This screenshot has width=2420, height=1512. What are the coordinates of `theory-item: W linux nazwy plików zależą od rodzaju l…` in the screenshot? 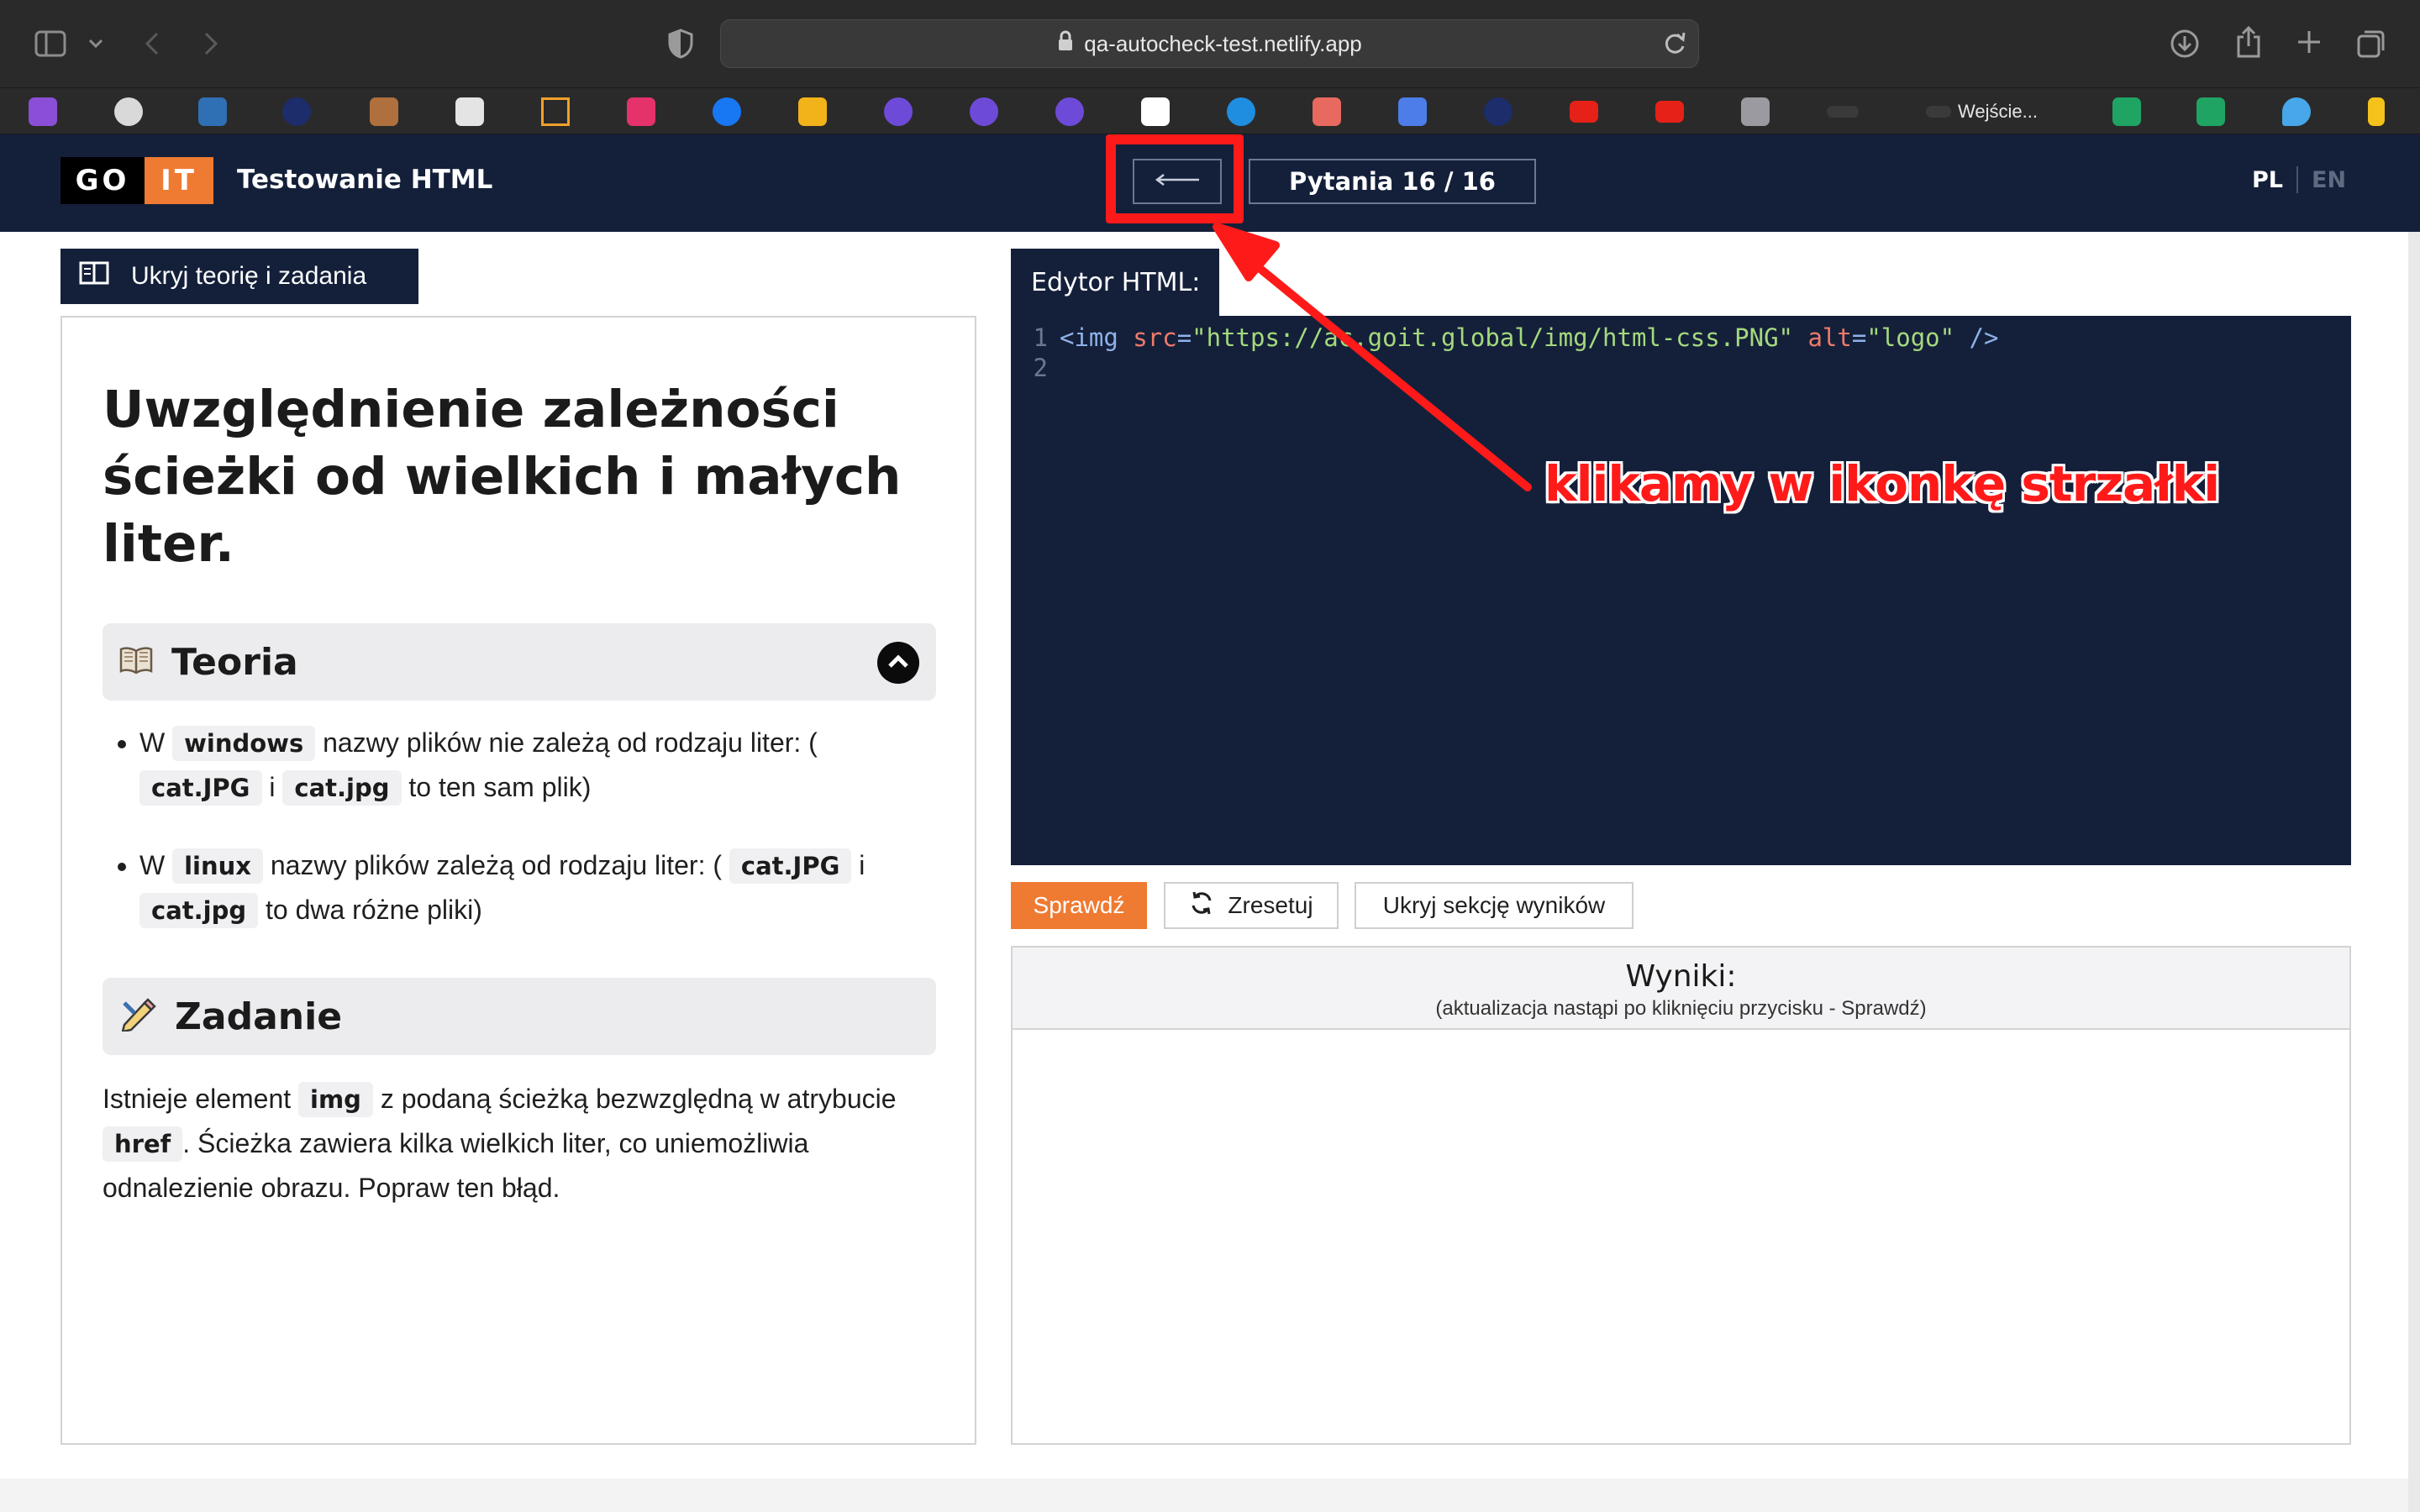 It's located at (541, 887).